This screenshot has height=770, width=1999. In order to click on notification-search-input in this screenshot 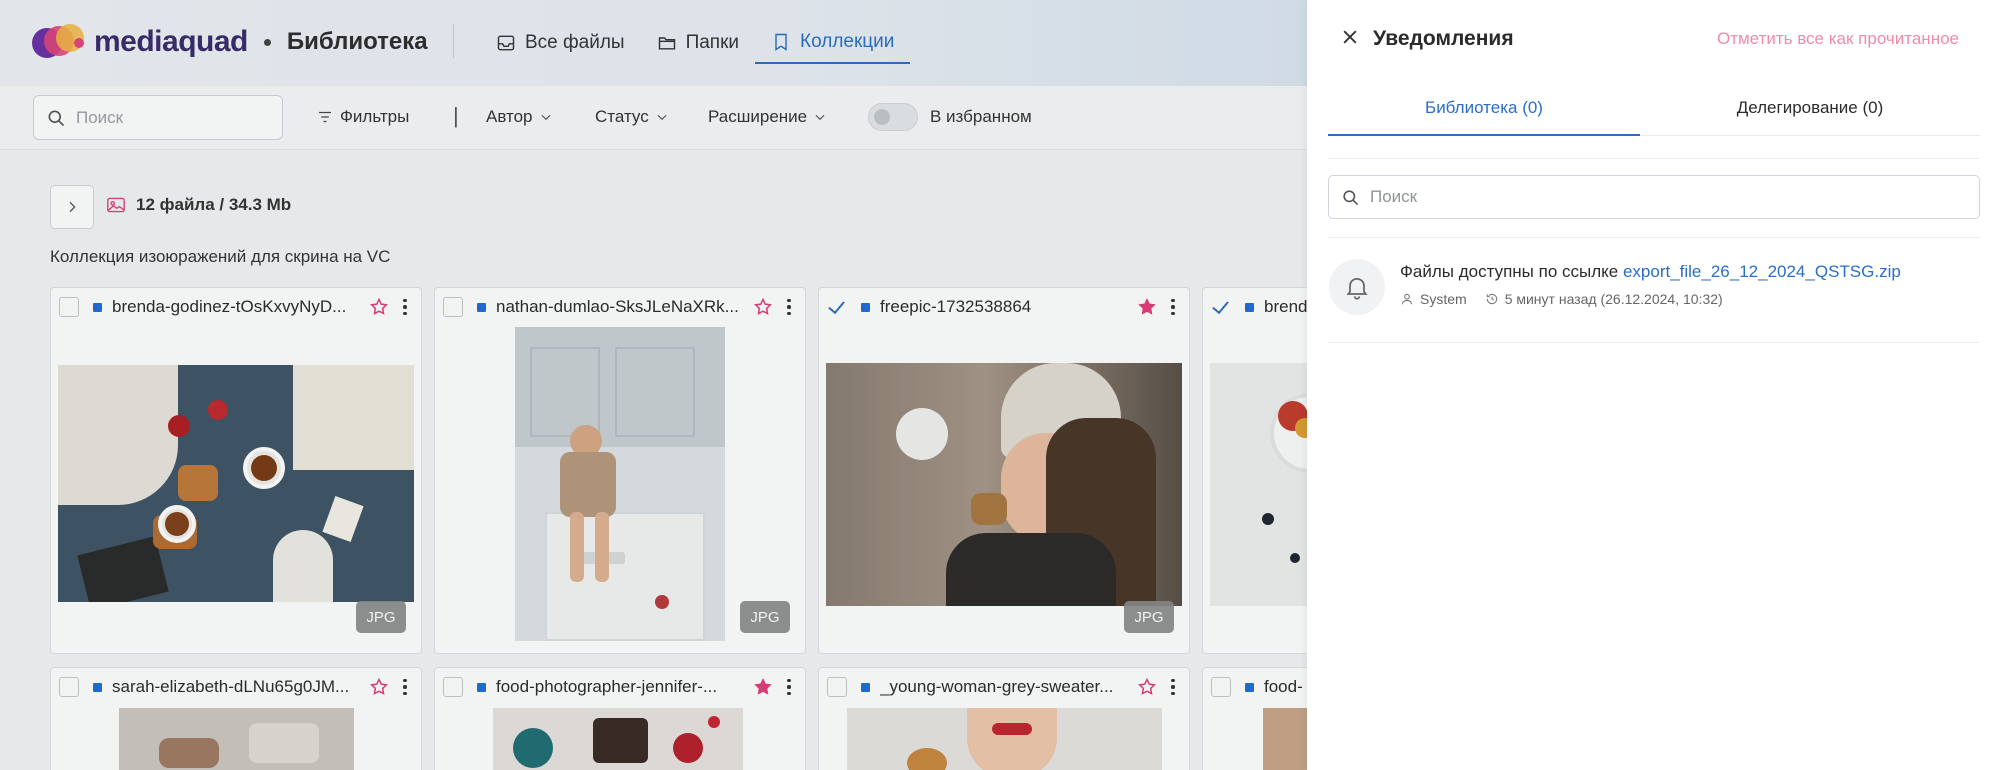, I will do `click(1660, 197)`.